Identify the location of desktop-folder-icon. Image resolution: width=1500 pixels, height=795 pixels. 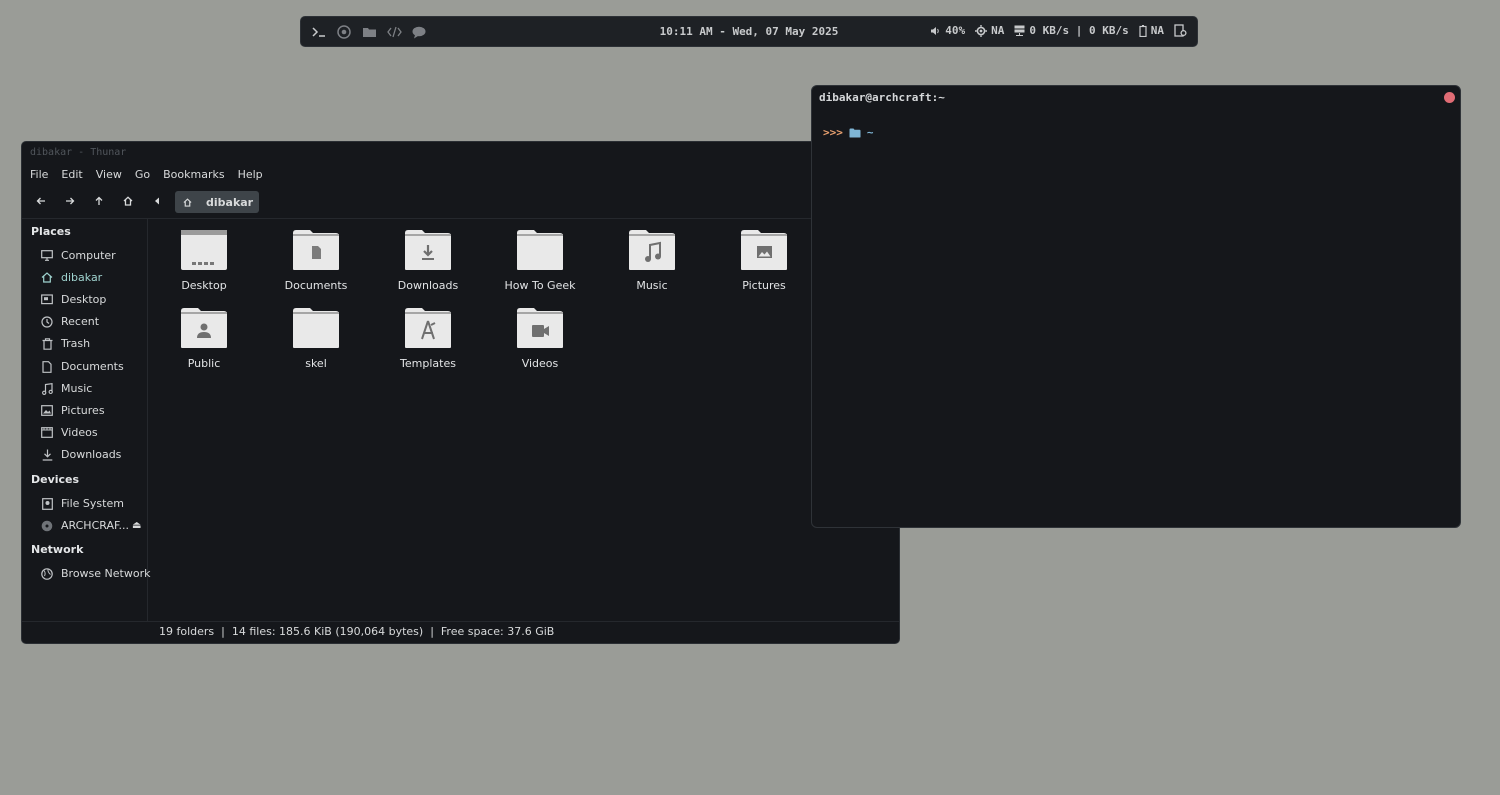
(204, 250).